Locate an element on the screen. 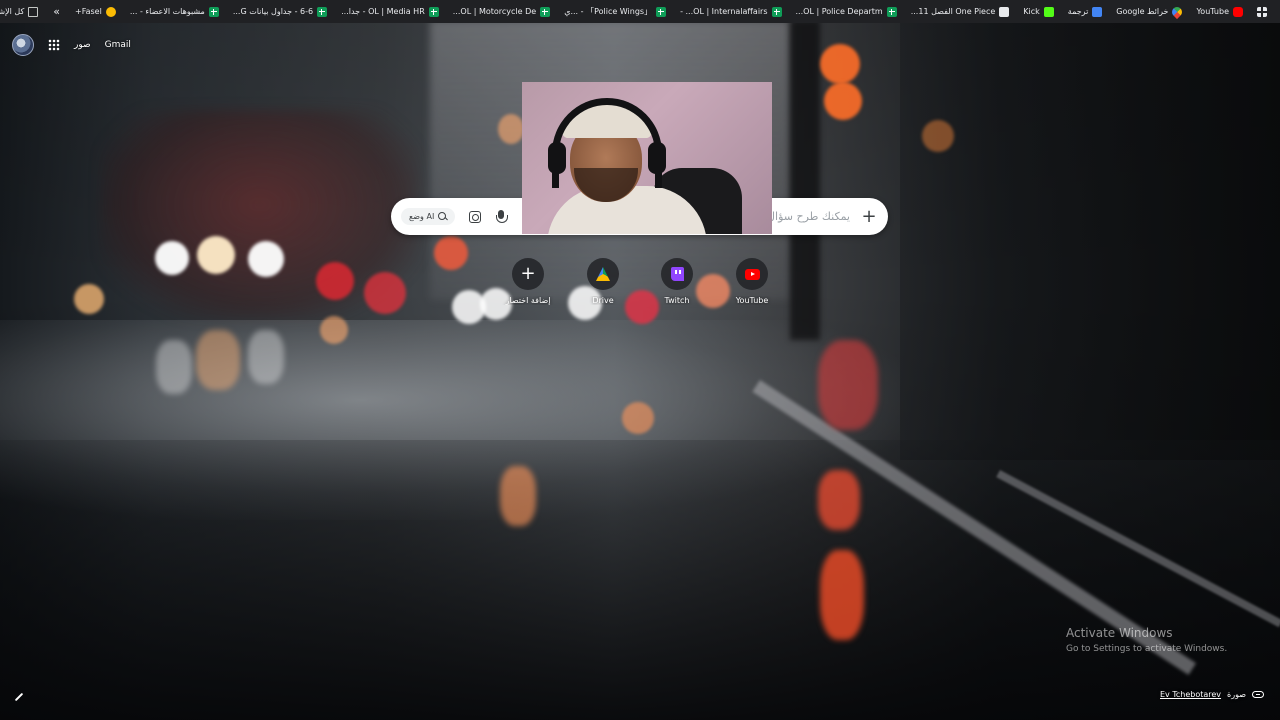  shortcuts-row: + إضافة اختصار Drive Twitch YouTube is located at coordinates (640, 286).